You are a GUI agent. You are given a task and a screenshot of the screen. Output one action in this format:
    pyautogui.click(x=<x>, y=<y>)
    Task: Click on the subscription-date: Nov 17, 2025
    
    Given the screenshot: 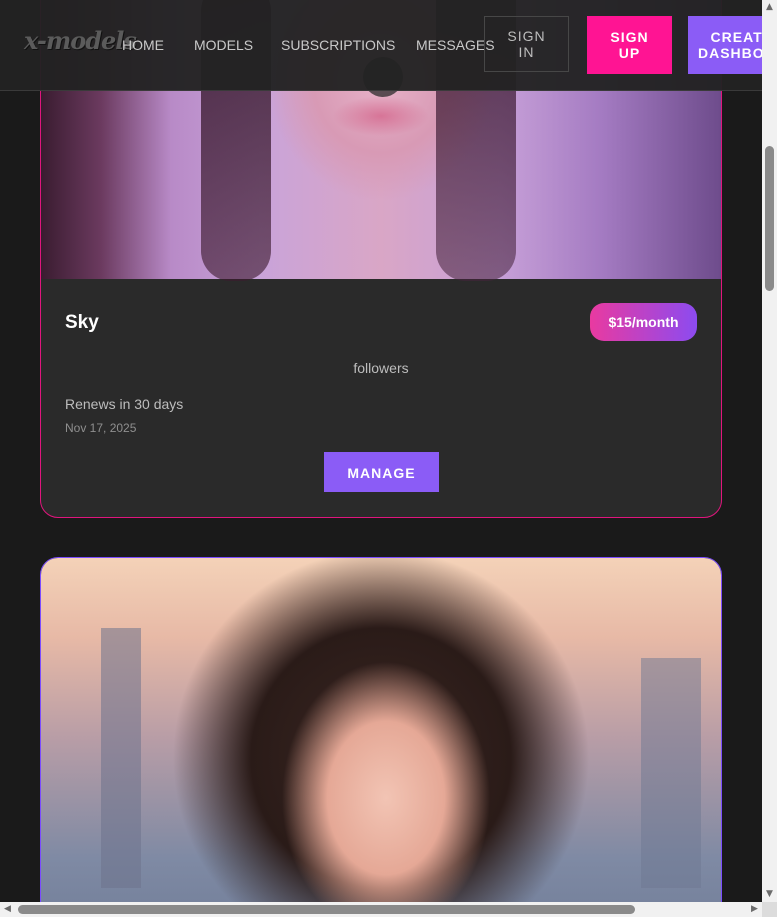 What is the action you would take?
    pyautogui.click(x=101, y=428)
    